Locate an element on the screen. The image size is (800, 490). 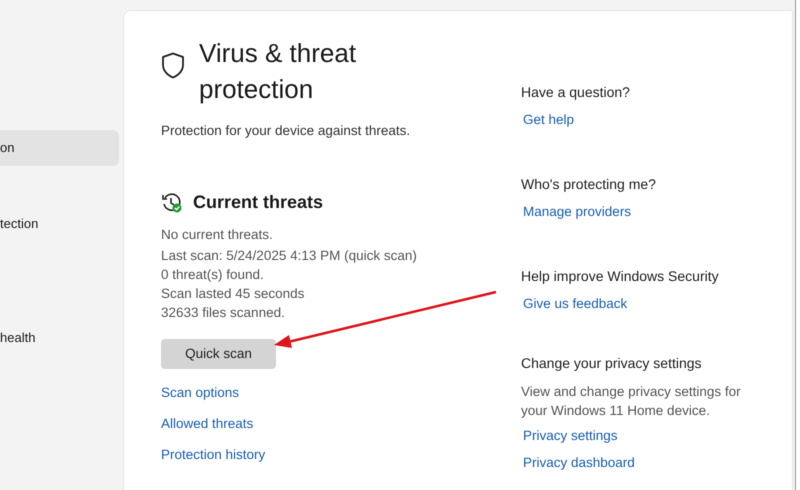
scan-info-text: No current threats. is located at coordinates (217, 235).